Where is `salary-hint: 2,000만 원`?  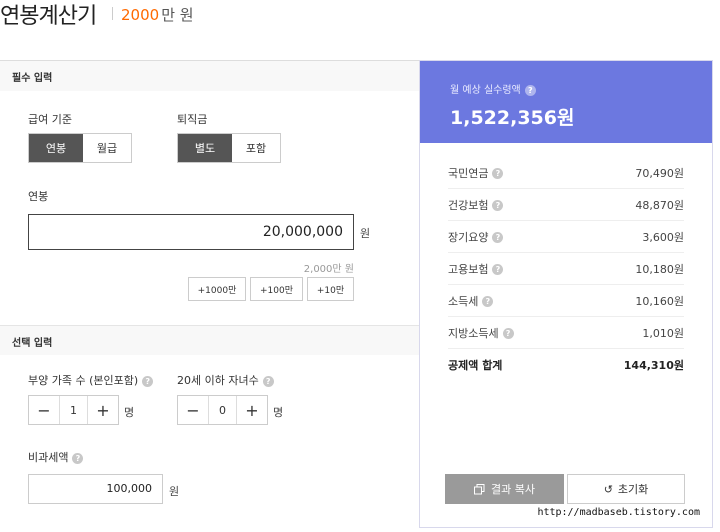
salary-hint: 2,000만 원 is located at coordinates (328, 269).